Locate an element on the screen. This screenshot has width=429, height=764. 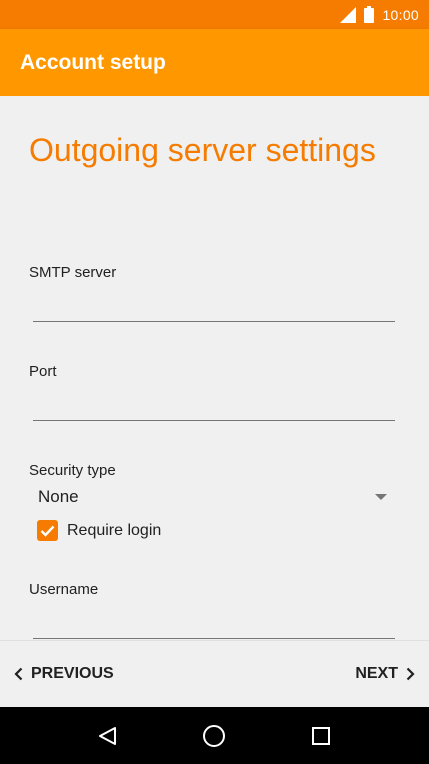
username-label: Username is located at coordinates (64, 589).